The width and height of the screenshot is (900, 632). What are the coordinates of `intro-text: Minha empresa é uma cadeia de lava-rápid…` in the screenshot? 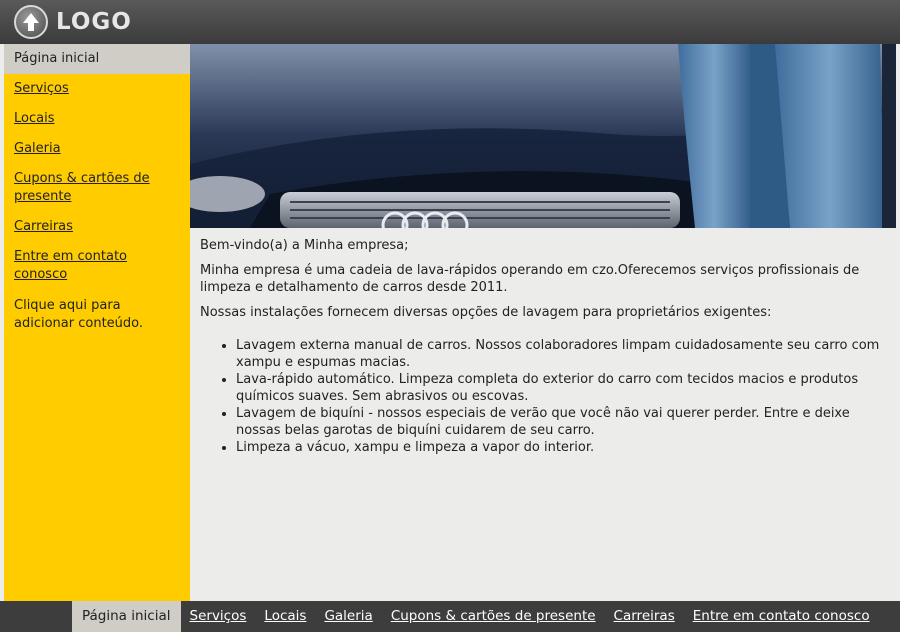 It's located at (530, 279).